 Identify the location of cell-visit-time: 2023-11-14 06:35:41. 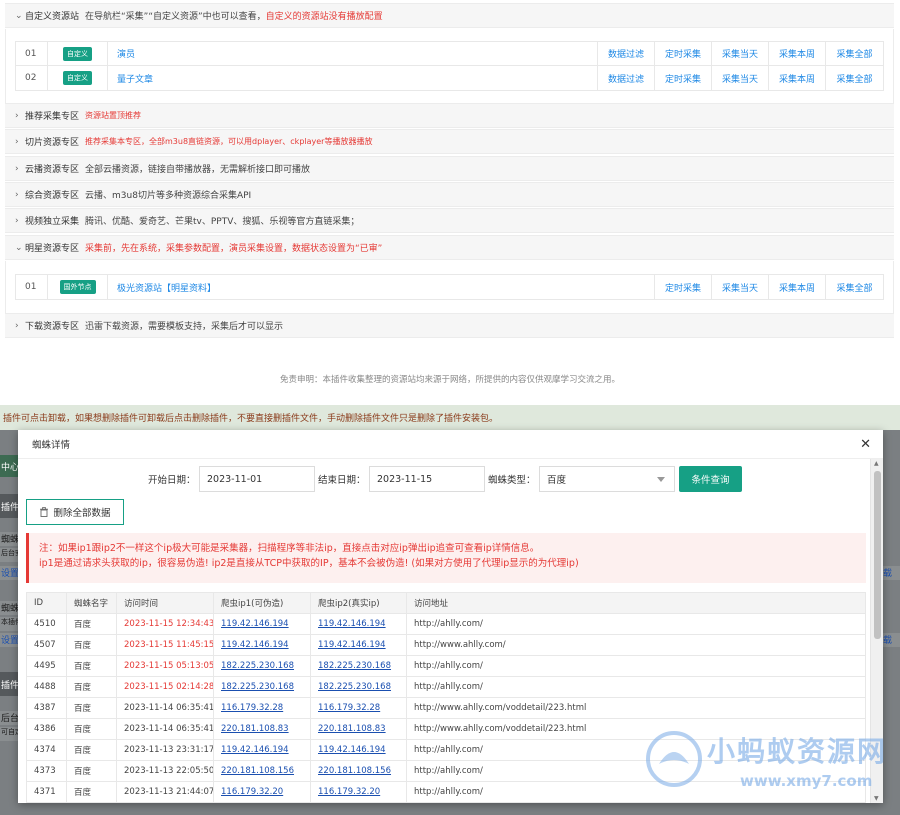
(165, 708).